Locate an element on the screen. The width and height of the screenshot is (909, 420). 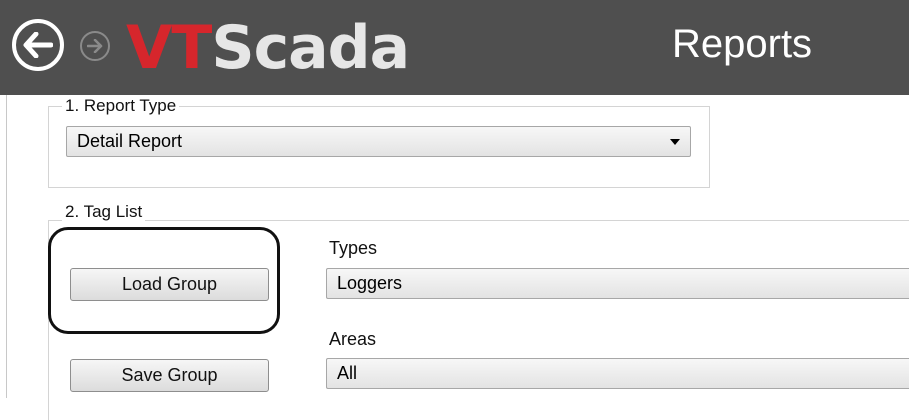
report-type-value: Detail Report is located at coordinates (130, 141).